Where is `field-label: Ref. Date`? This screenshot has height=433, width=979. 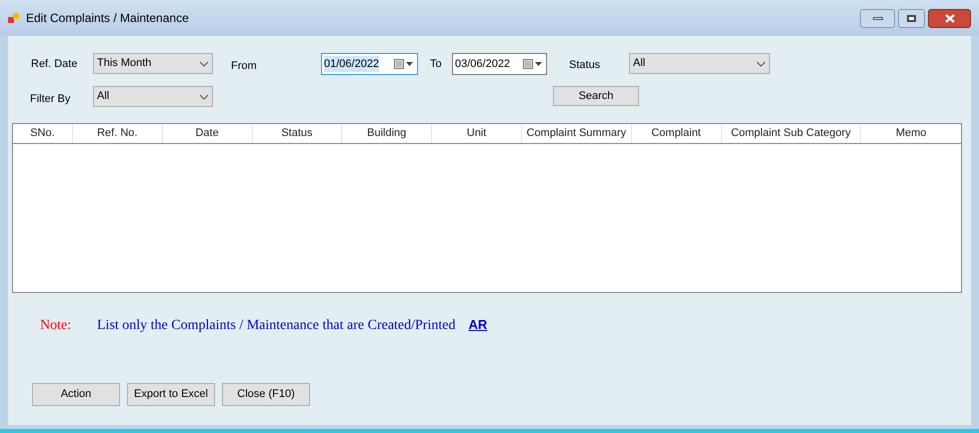 field-label: Ref. Date is located at coordinates (54, 64).